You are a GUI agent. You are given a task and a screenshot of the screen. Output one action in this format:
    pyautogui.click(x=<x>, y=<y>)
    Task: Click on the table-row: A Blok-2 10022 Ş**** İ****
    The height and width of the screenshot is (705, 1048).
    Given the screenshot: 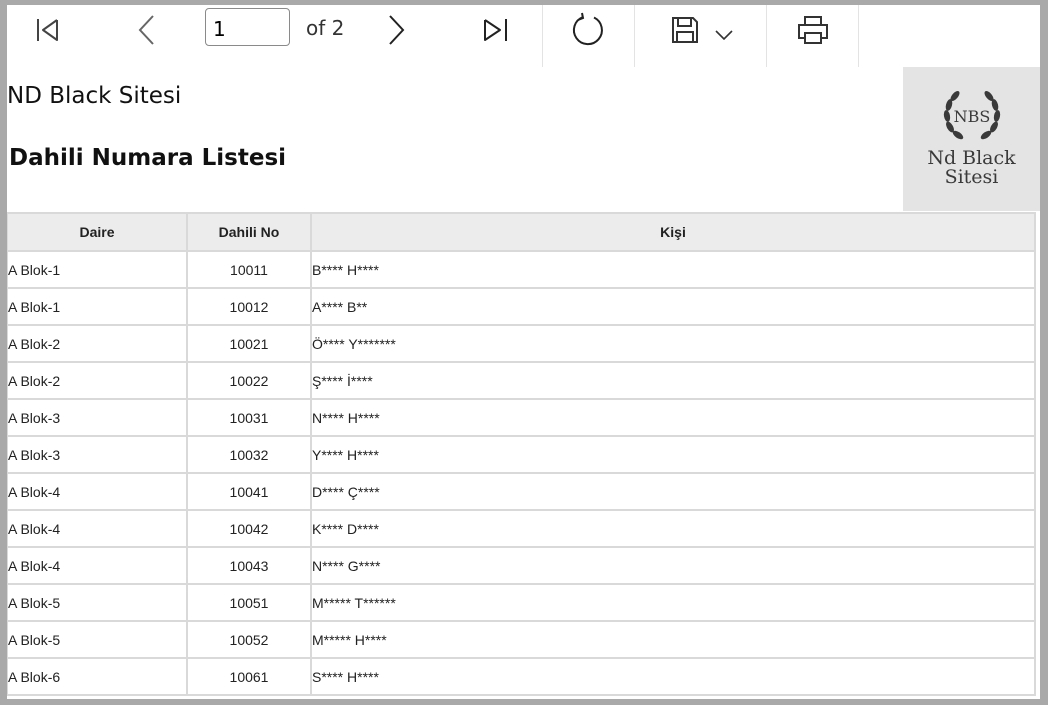 What is the action you would take?
    pyautogui.click(x=521, y=380)
    